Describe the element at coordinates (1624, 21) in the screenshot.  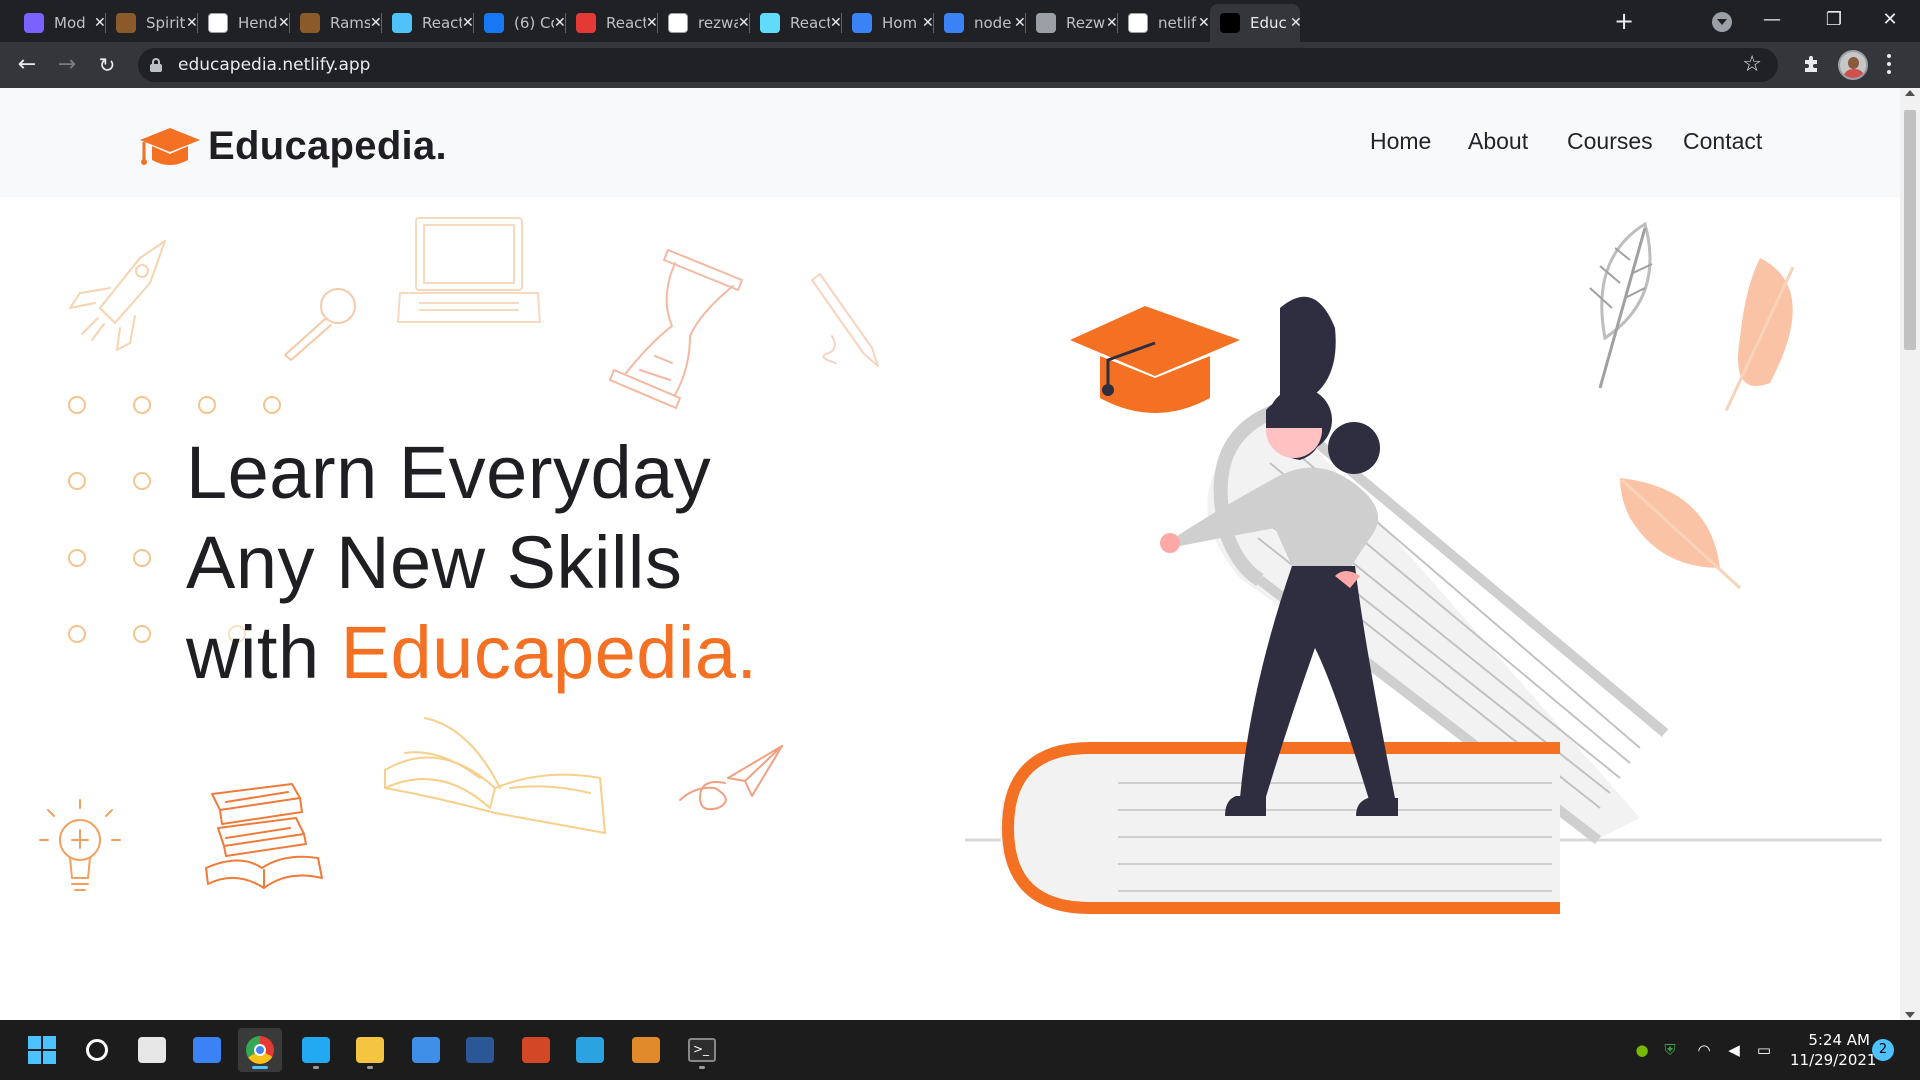
I see `new-tab-button: +` at that location.